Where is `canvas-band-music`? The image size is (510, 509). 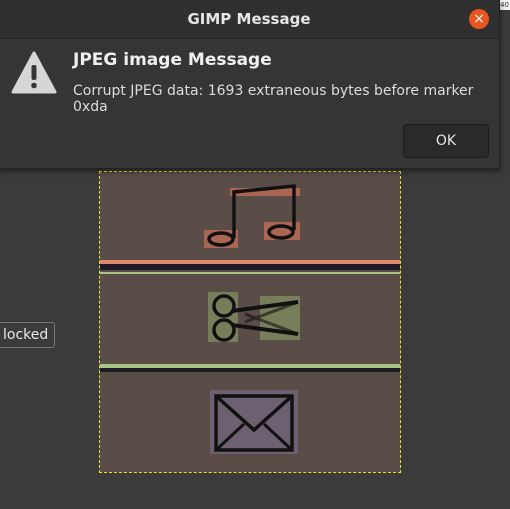
canvas-band-music is located at coordinates (250, 216).